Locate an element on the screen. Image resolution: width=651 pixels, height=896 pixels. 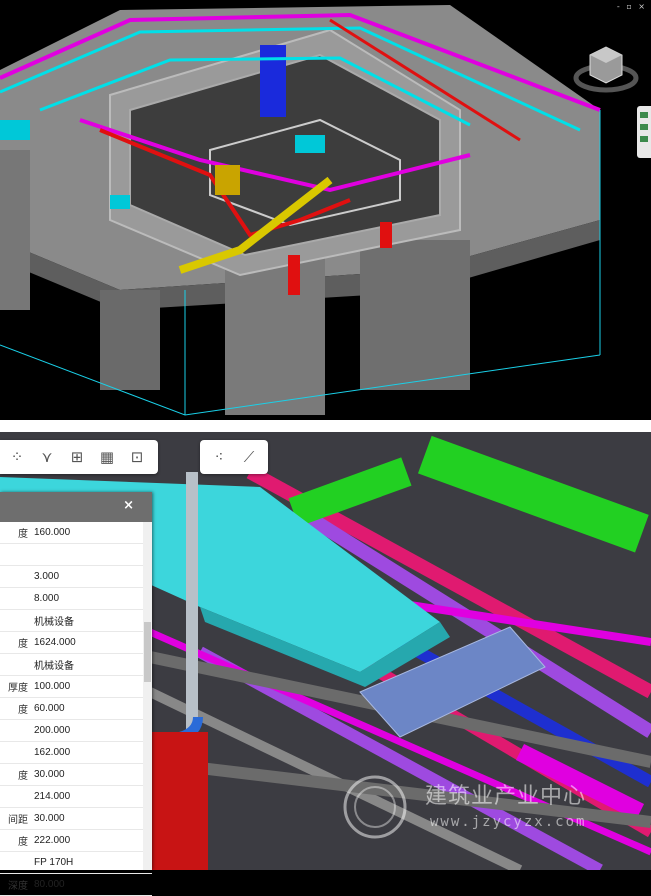
section-icon: ⋎ is located at coordinates (47, 457).